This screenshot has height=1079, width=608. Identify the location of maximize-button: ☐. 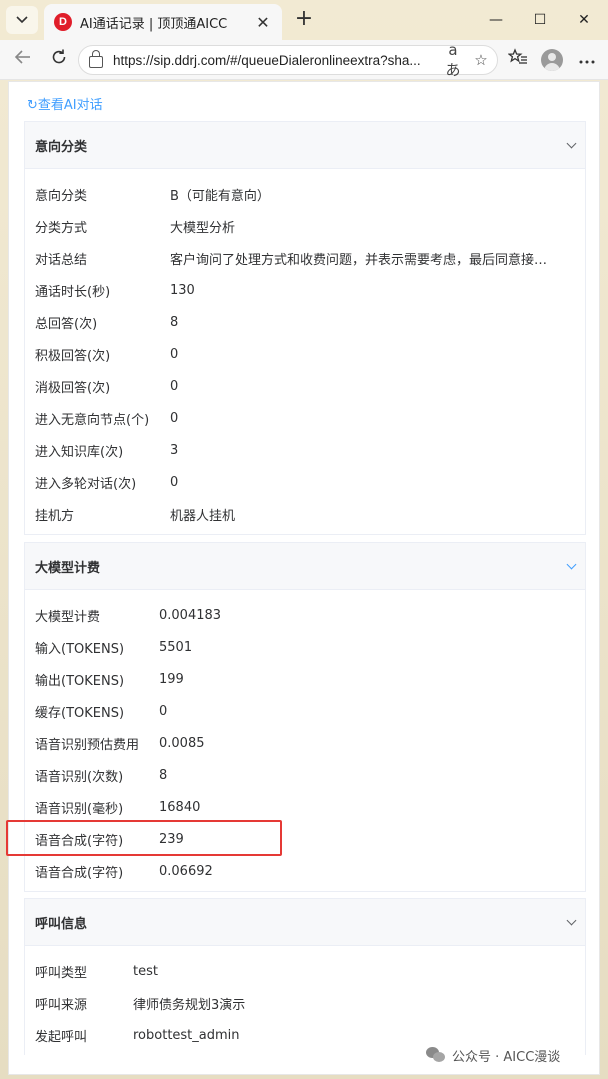
(540, 20).